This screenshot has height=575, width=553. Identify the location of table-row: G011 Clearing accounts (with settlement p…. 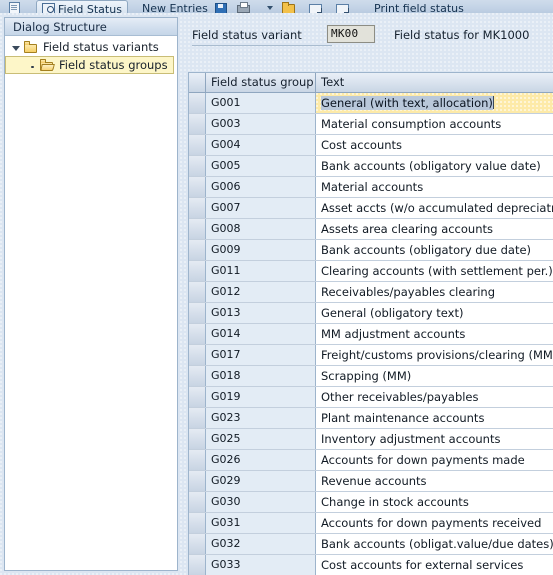
(371, 271).